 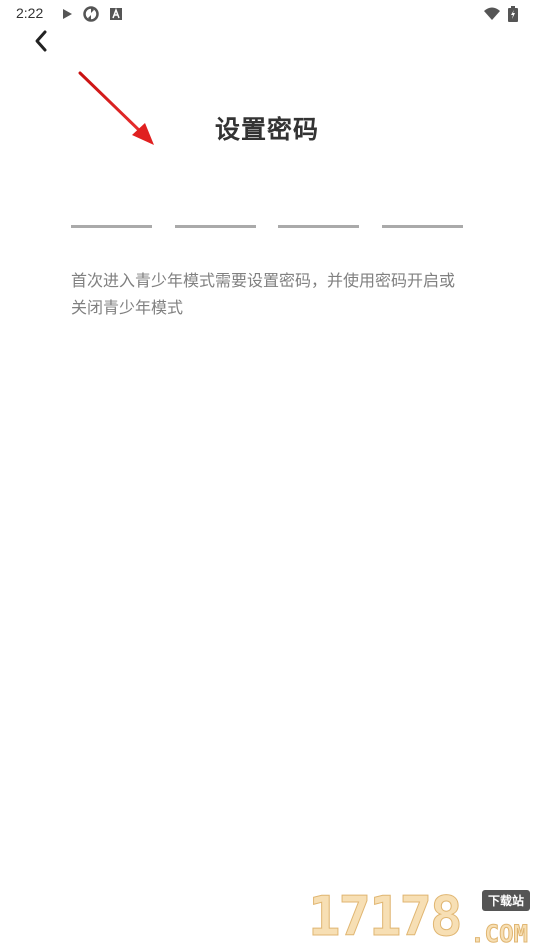 I want to click on a-icon, so click(x=116, y=15).